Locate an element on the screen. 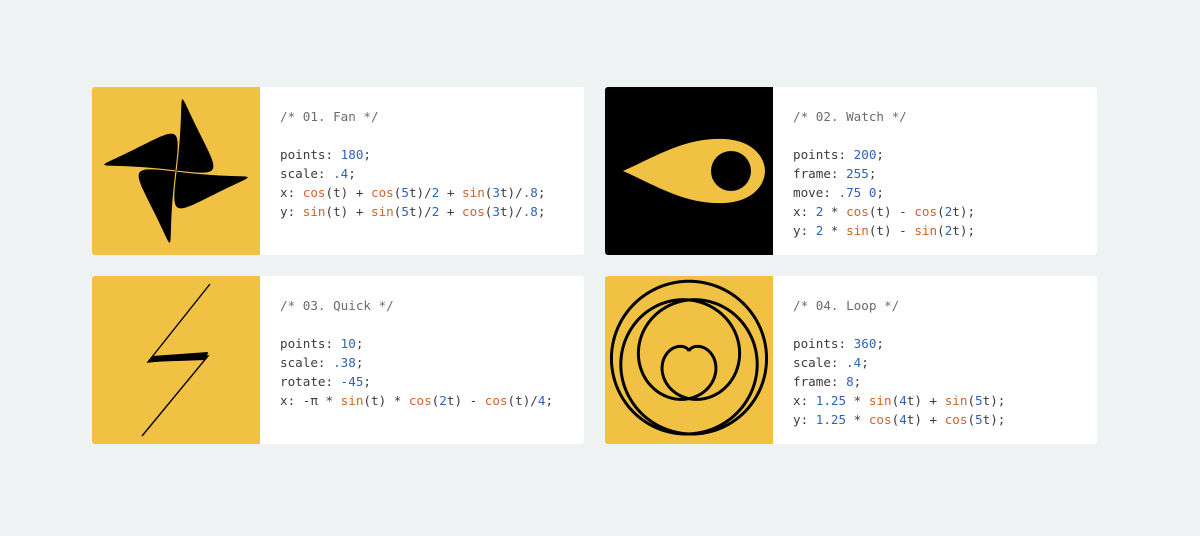  code-text: t) - is located at coordinates (465, 400).